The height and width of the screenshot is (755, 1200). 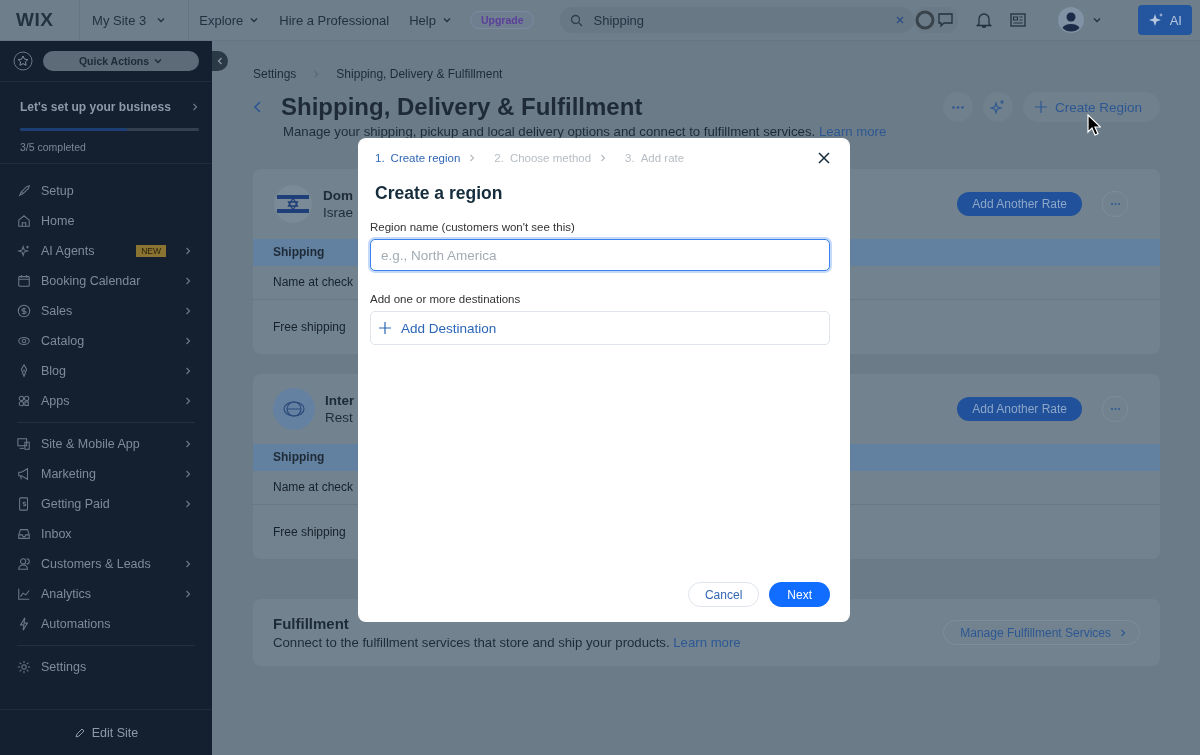 What do you see at coordinates (24, 534) in the screenshot?
I see `inbox-icon` at bounding box center [24, 534].